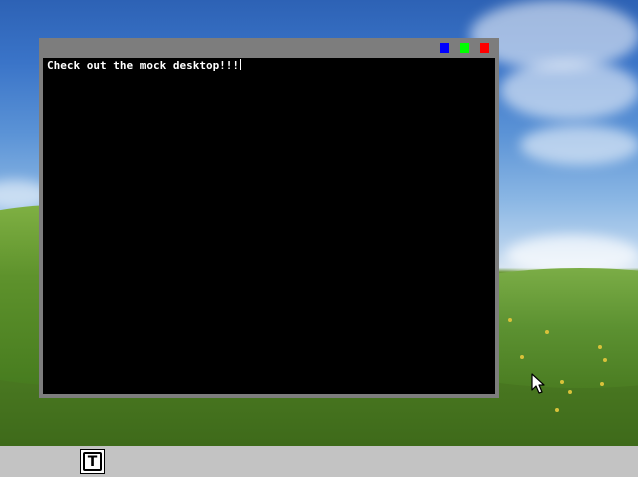  What do you see at coordinates (484, 48) in the screenshot?
I see `close-button` at bounding box center [484, 48].